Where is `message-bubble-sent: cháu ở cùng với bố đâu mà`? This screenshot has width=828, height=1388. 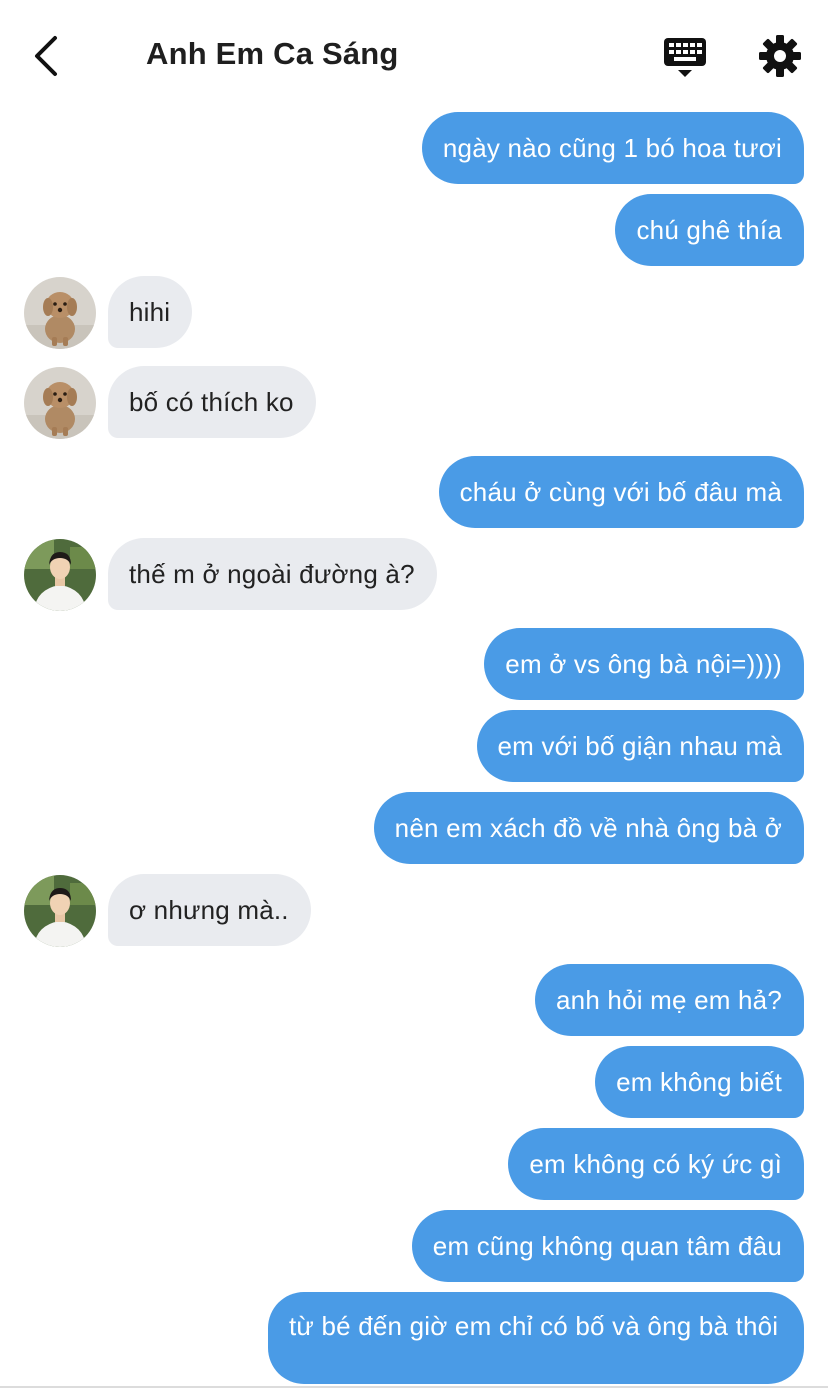 message-bubble-sent: cháu ở cùng với bố đâu mà is located at coordinates (621, 492).